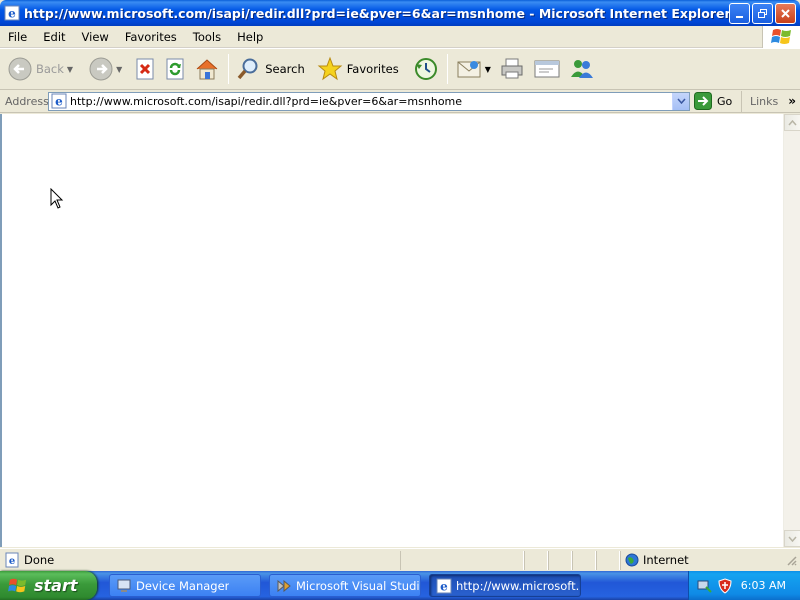 The width and height of the screenshot is (800, 600). I want to click on history-button, so click(426, 69).